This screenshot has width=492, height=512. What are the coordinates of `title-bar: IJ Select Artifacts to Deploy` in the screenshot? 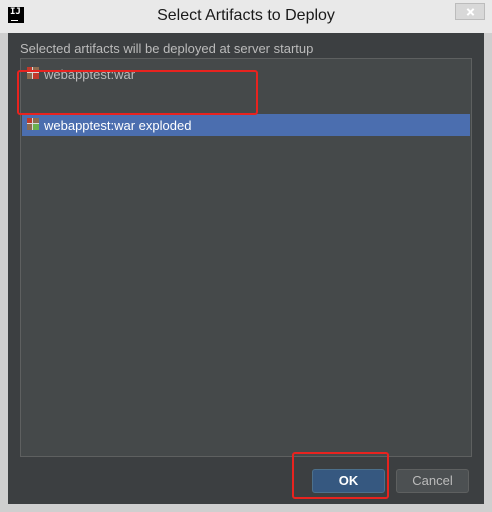 It's located at (246, 16).